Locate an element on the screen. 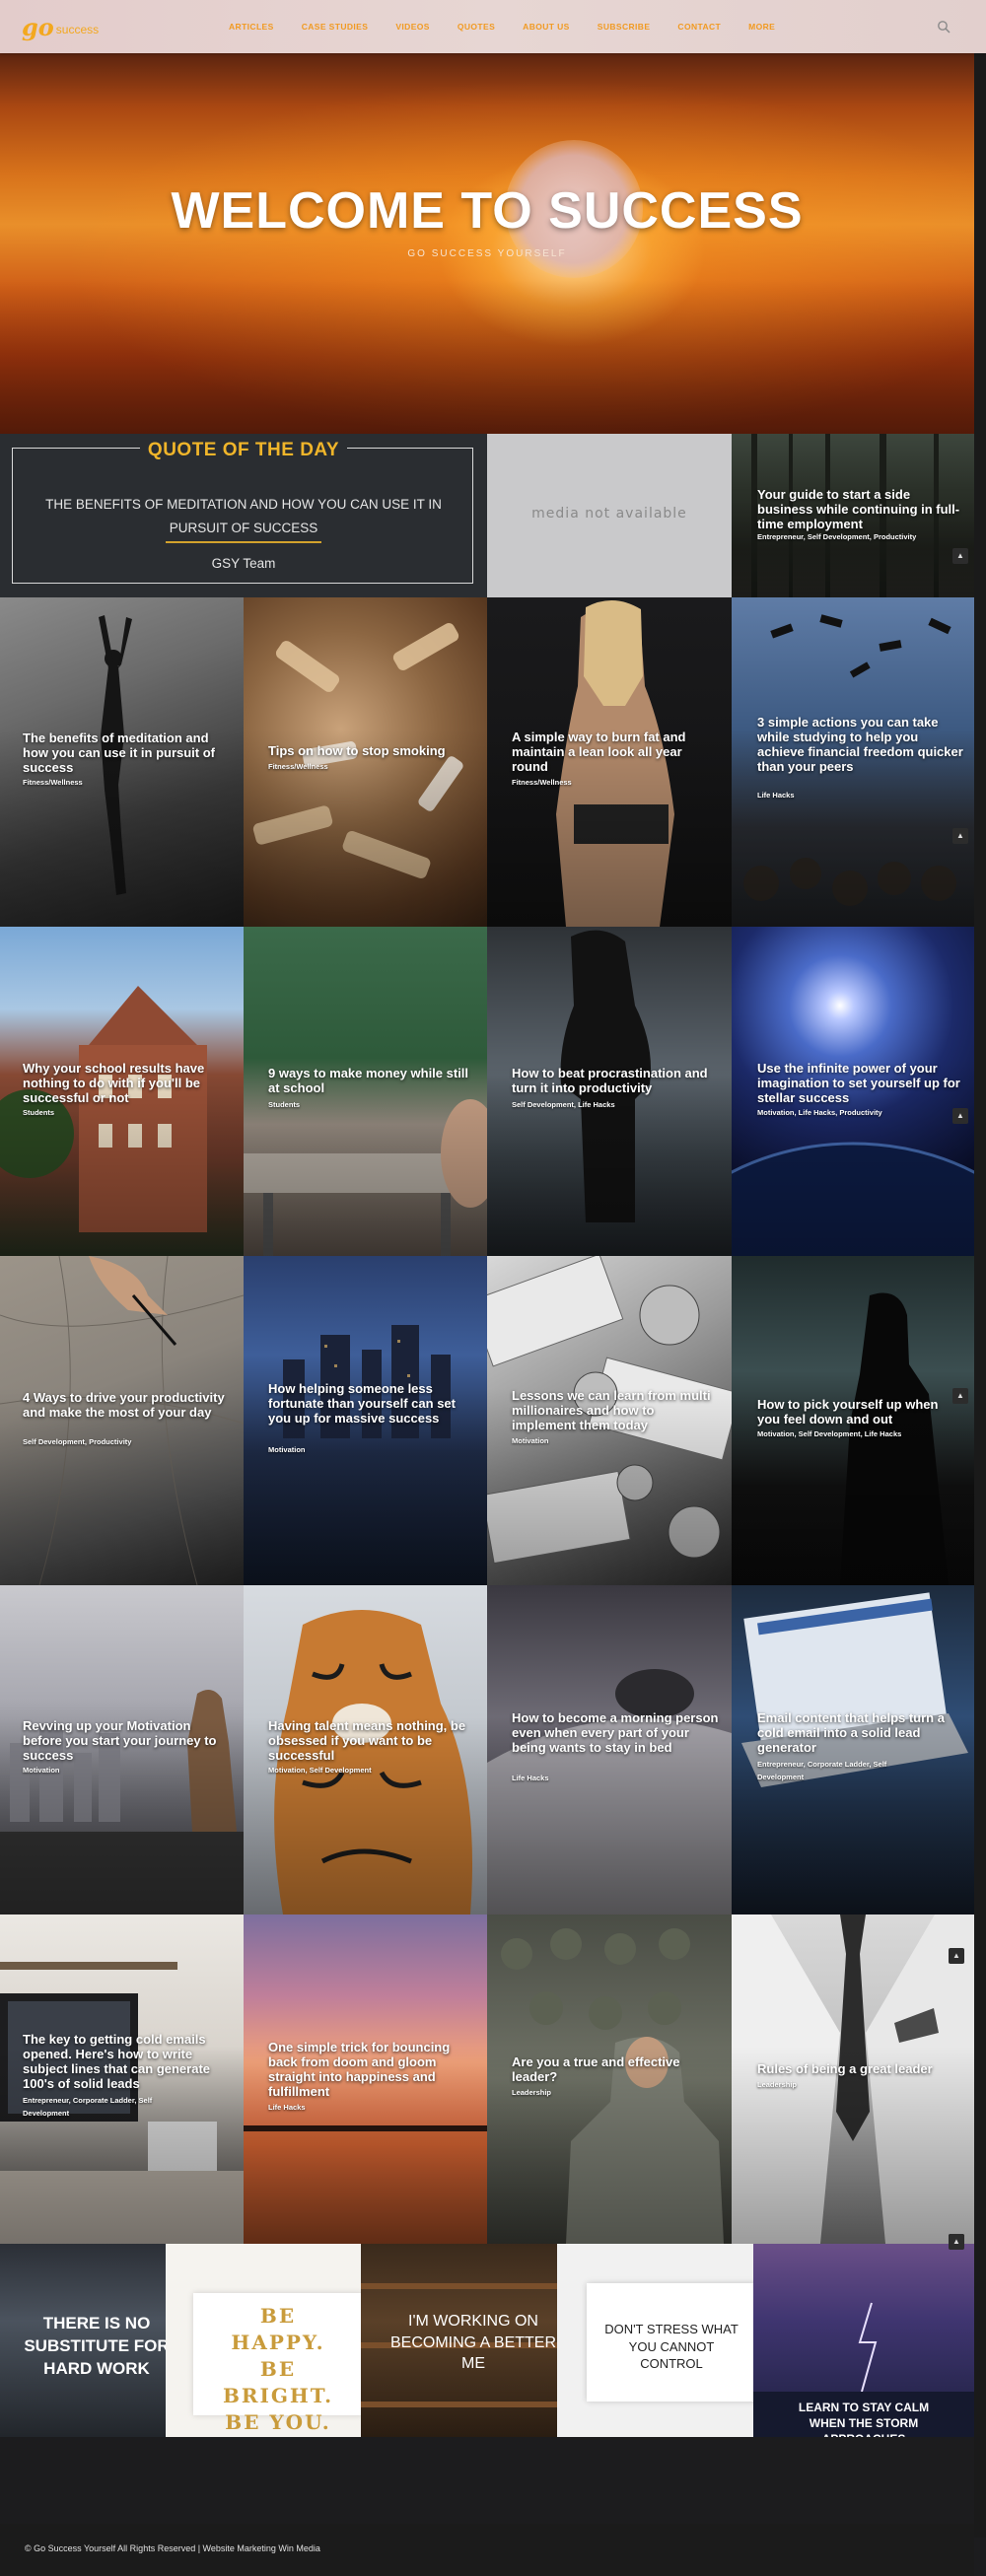 The width and height of the screenshot is (986, 2576). nav-item-subscribe: SUBSCRIBE is located at coordinates (624, 27).